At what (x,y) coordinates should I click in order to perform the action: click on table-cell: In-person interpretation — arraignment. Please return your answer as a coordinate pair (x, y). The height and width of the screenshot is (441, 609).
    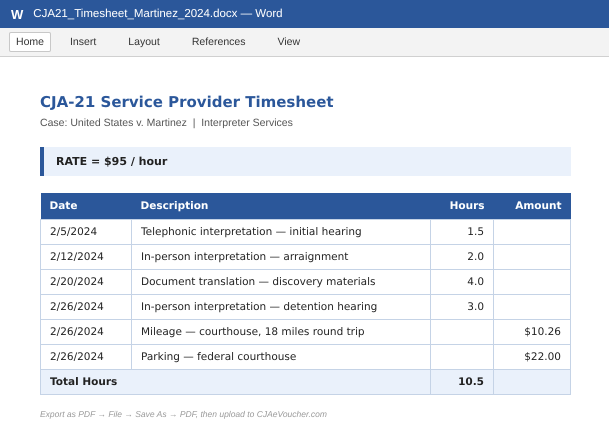
    Looking at the image, I should click on (281, 257).